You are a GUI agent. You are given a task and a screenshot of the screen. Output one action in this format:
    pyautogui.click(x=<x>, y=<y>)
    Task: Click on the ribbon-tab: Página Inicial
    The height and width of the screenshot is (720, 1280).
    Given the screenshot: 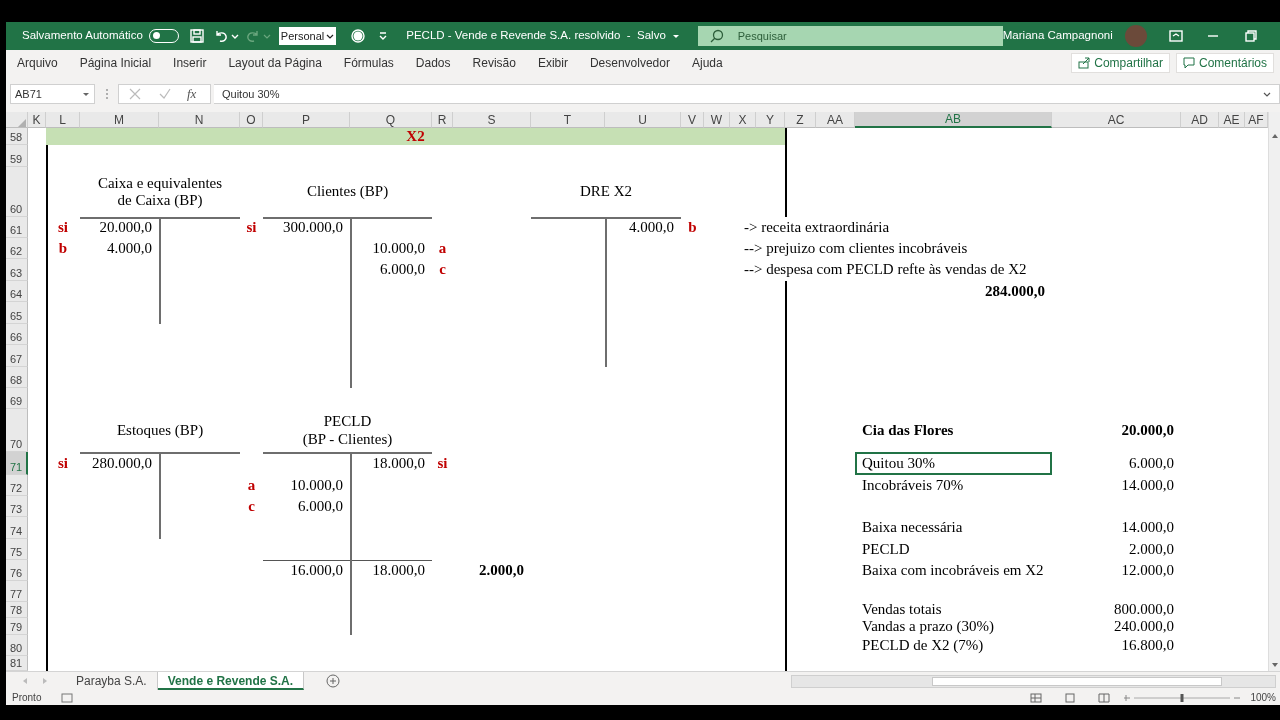 What is the action you would take?
    pyautogui.click(x=115, y=63)
    